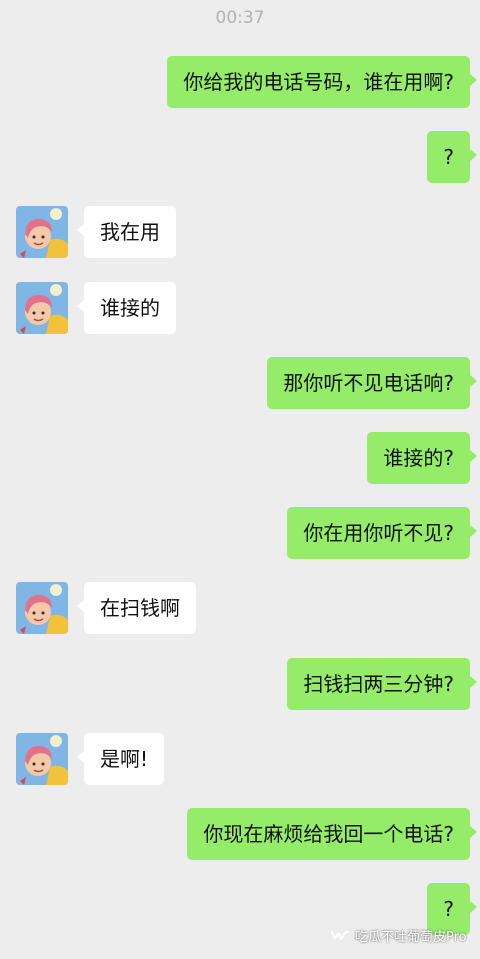 The width and height of the screenshot is (480, 959). Describe the element at coordinates (240, 759) in the screenshot. I see `message-row: 是啊!` at that location.